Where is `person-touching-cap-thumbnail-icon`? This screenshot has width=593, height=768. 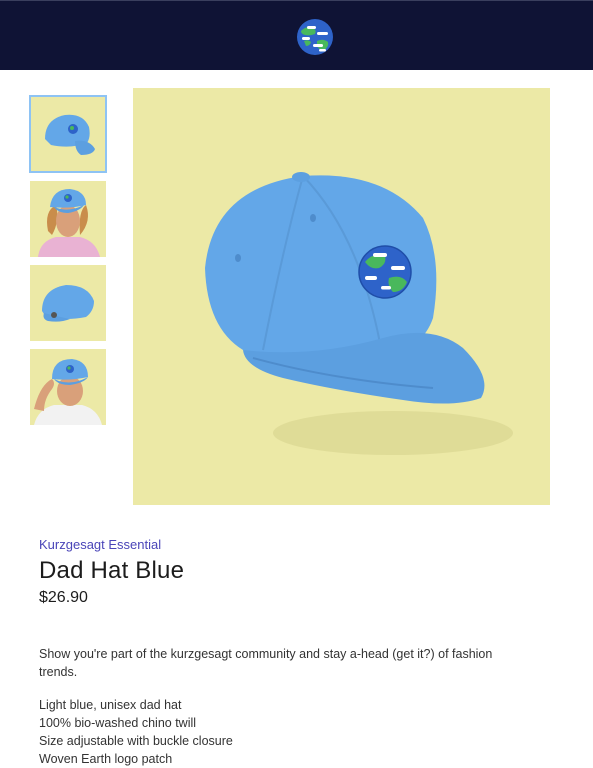 person-touching-cap-thumbnail-icon is located at coordinates (68, 387).